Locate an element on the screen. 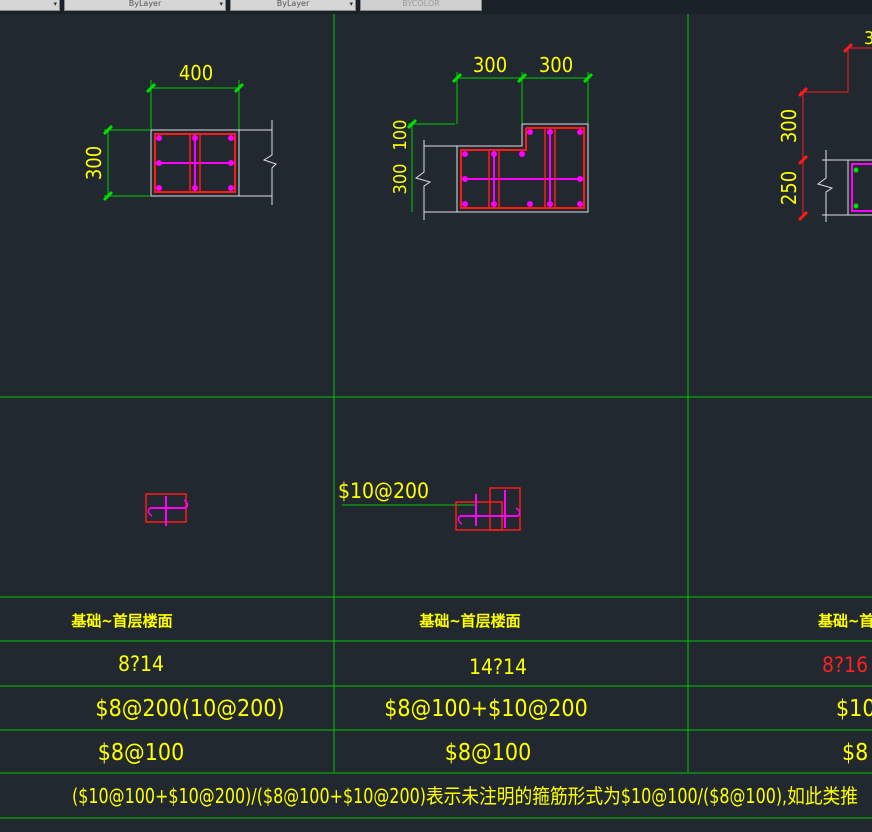 The image size is (872, 832). dim-width-left-label: 300 is located at coordinates (490, 65).